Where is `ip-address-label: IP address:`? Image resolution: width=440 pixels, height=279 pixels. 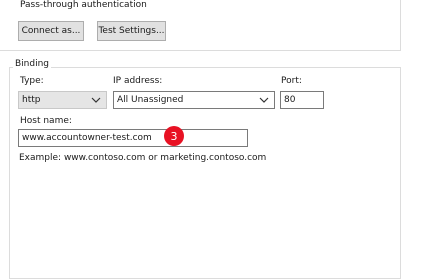 ip-address-label: IP address: is located at coordinates (138, 81).